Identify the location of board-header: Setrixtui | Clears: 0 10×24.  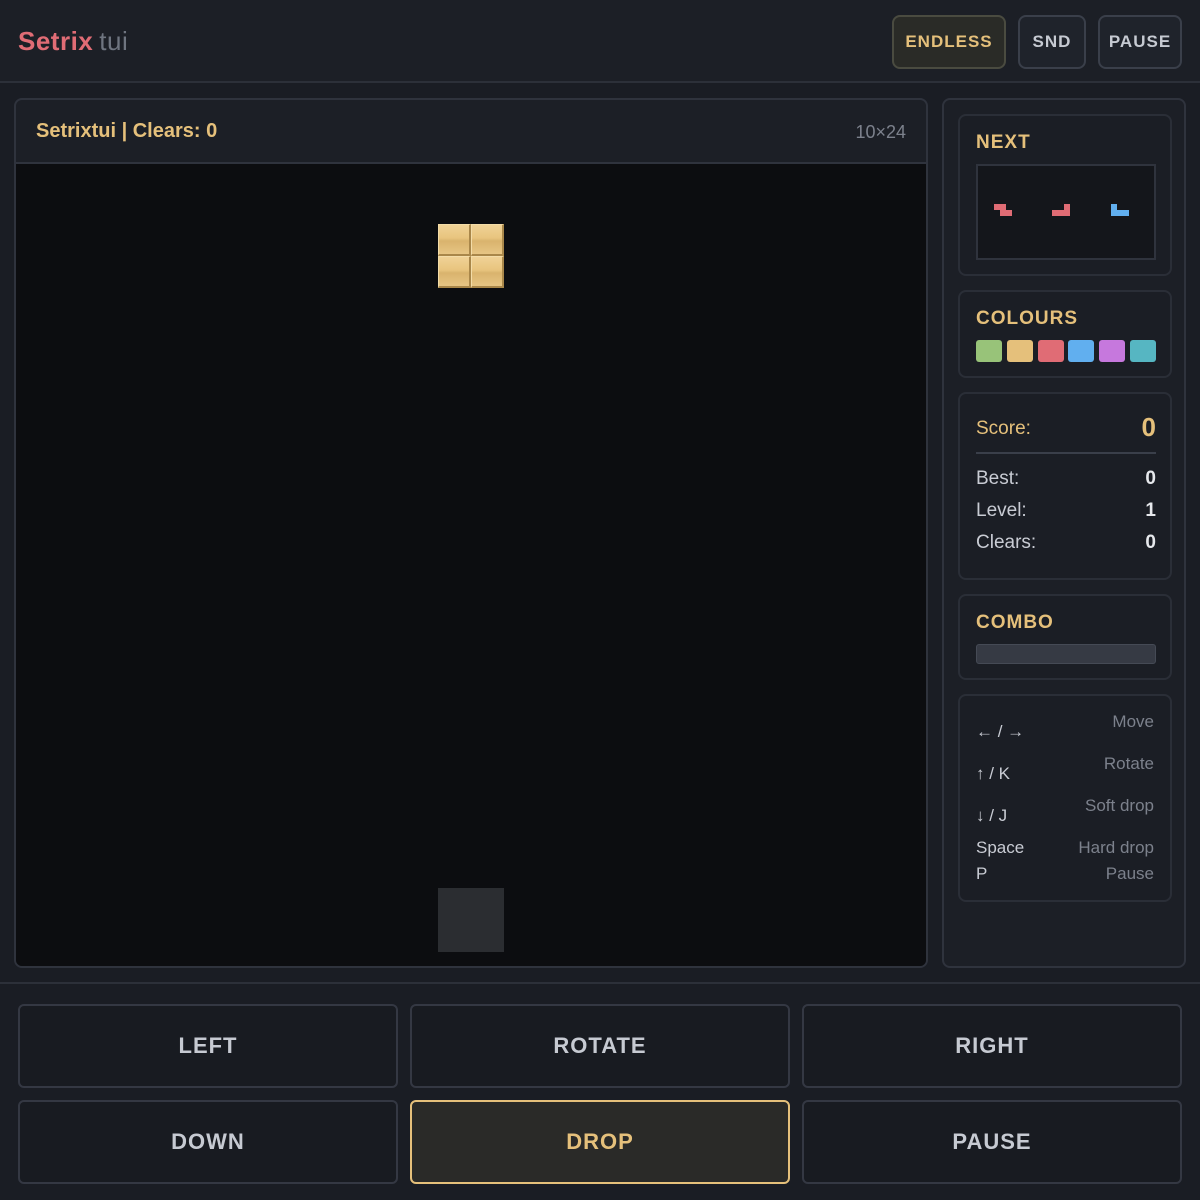
(471, 132).